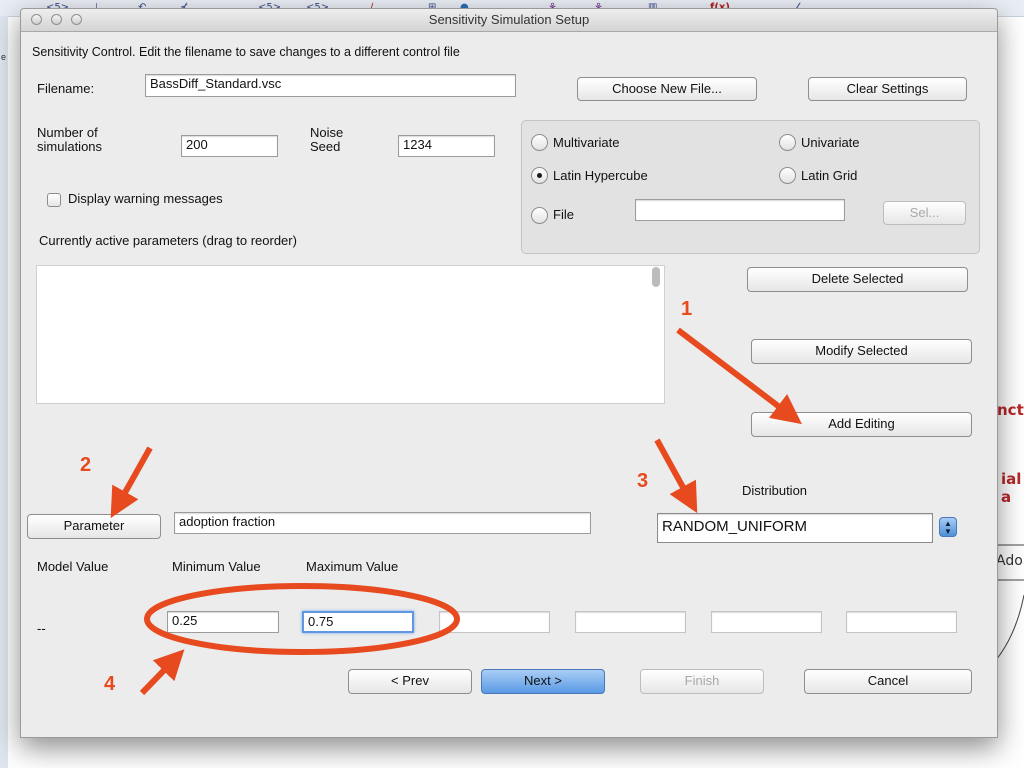 This screenshot has height=768, width=1024. Describe the element at coordinates (302, 619) in the screenshot. I see `annotation-circle-min-max` at that location.